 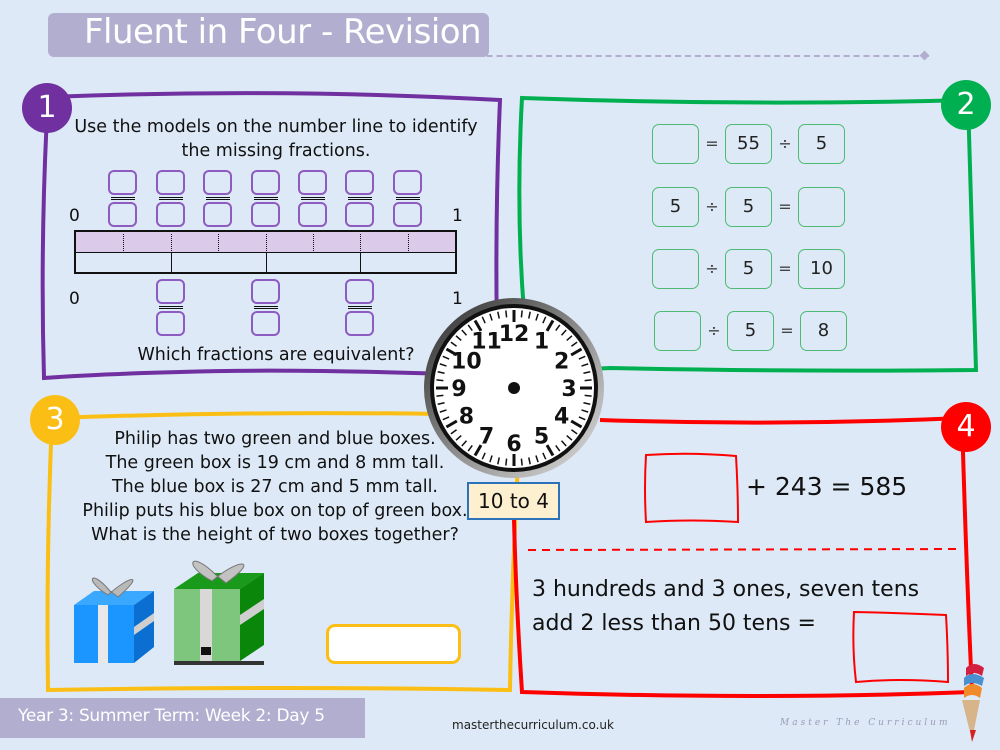 What do you see at coordinates (541, 437) in the screenshot?
I see `clock-number: 5` at bounding box center [541, 437].